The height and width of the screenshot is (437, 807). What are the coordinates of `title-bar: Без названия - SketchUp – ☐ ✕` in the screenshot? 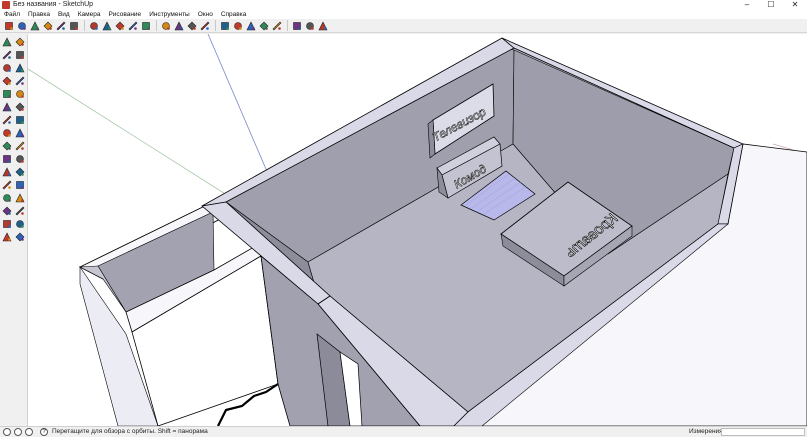 It's located at (403, 5).